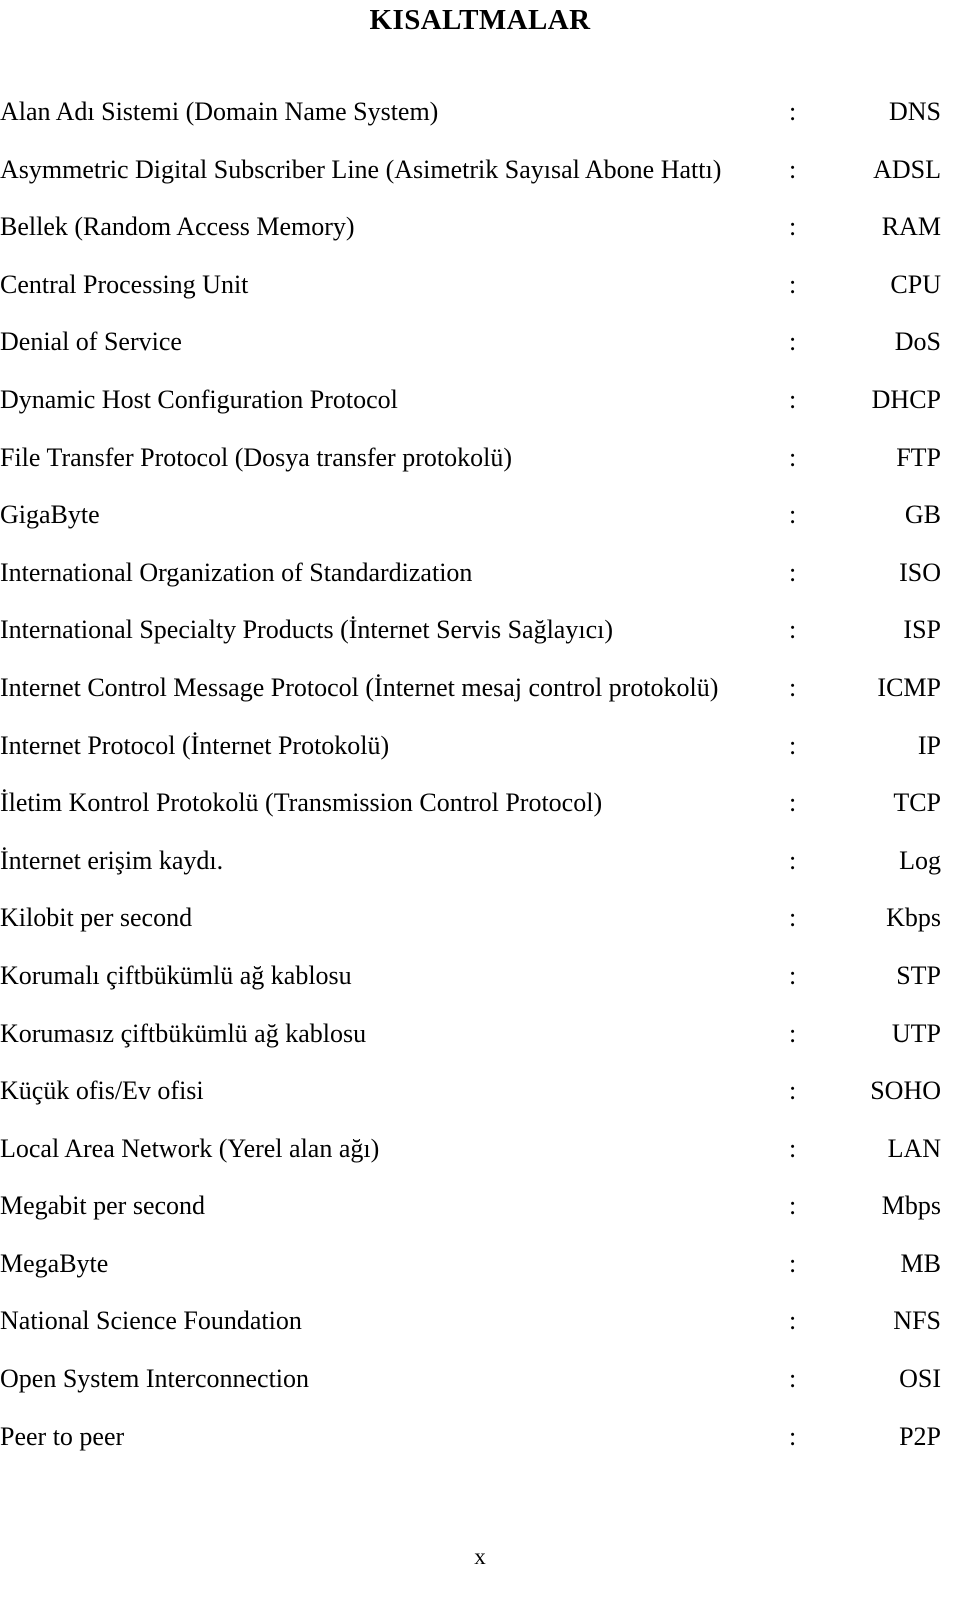 Image resolution: width=960 pixels, height=1601 pixels. What do you see at coordinates (480, 1161) in the screenshot?
I see `abbreviation-row: Local Area Network (Yerel alan ağı): LAN` at bounding box center [480, 1161].